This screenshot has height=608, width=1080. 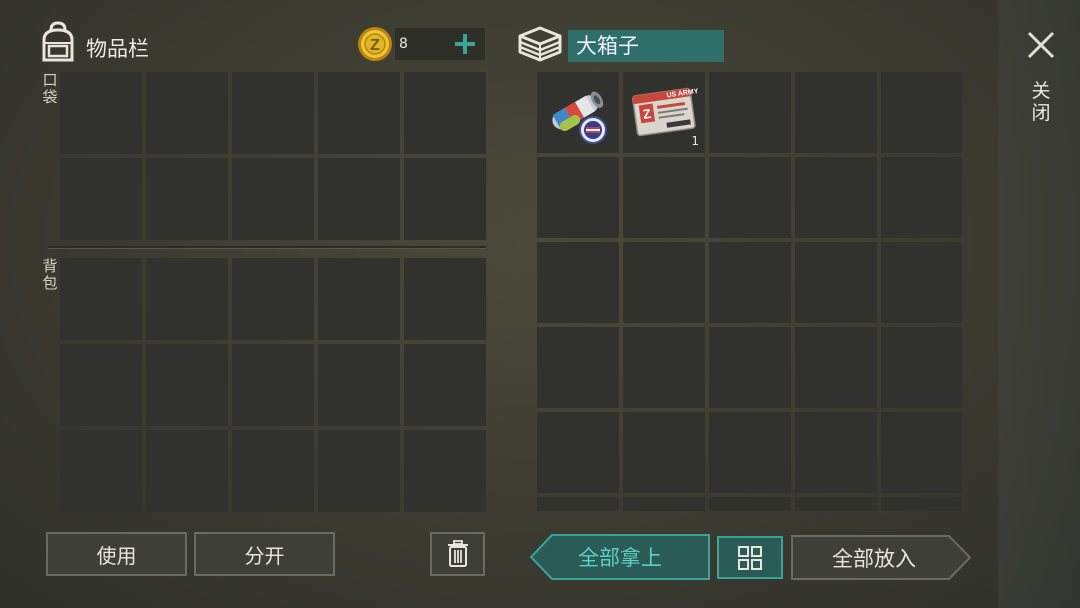 What do you see at coordinates (403, 44) in the screenshot?
I see `coin-count: 8` at bounding box center [403, 44].